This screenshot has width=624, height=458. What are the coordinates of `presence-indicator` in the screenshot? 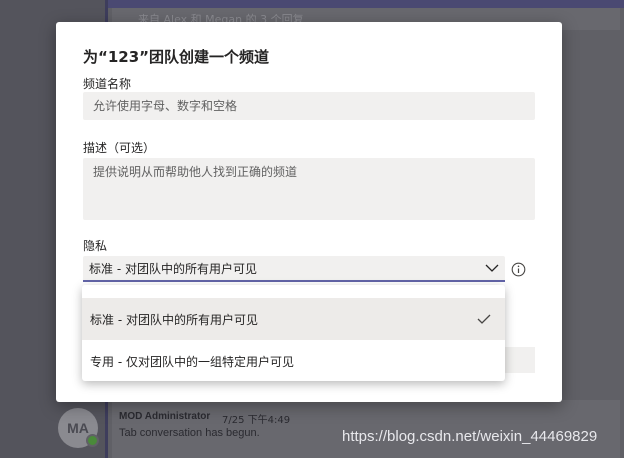 It's located at (92, 440).